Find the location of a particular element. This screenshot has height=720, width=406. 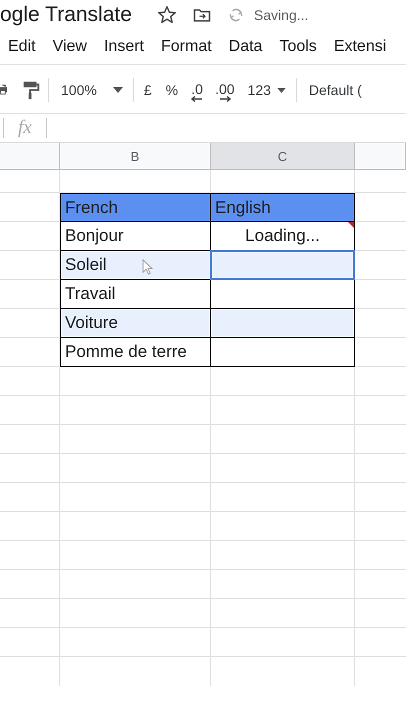

currency-button: £ is located at coordinates (148, 90).